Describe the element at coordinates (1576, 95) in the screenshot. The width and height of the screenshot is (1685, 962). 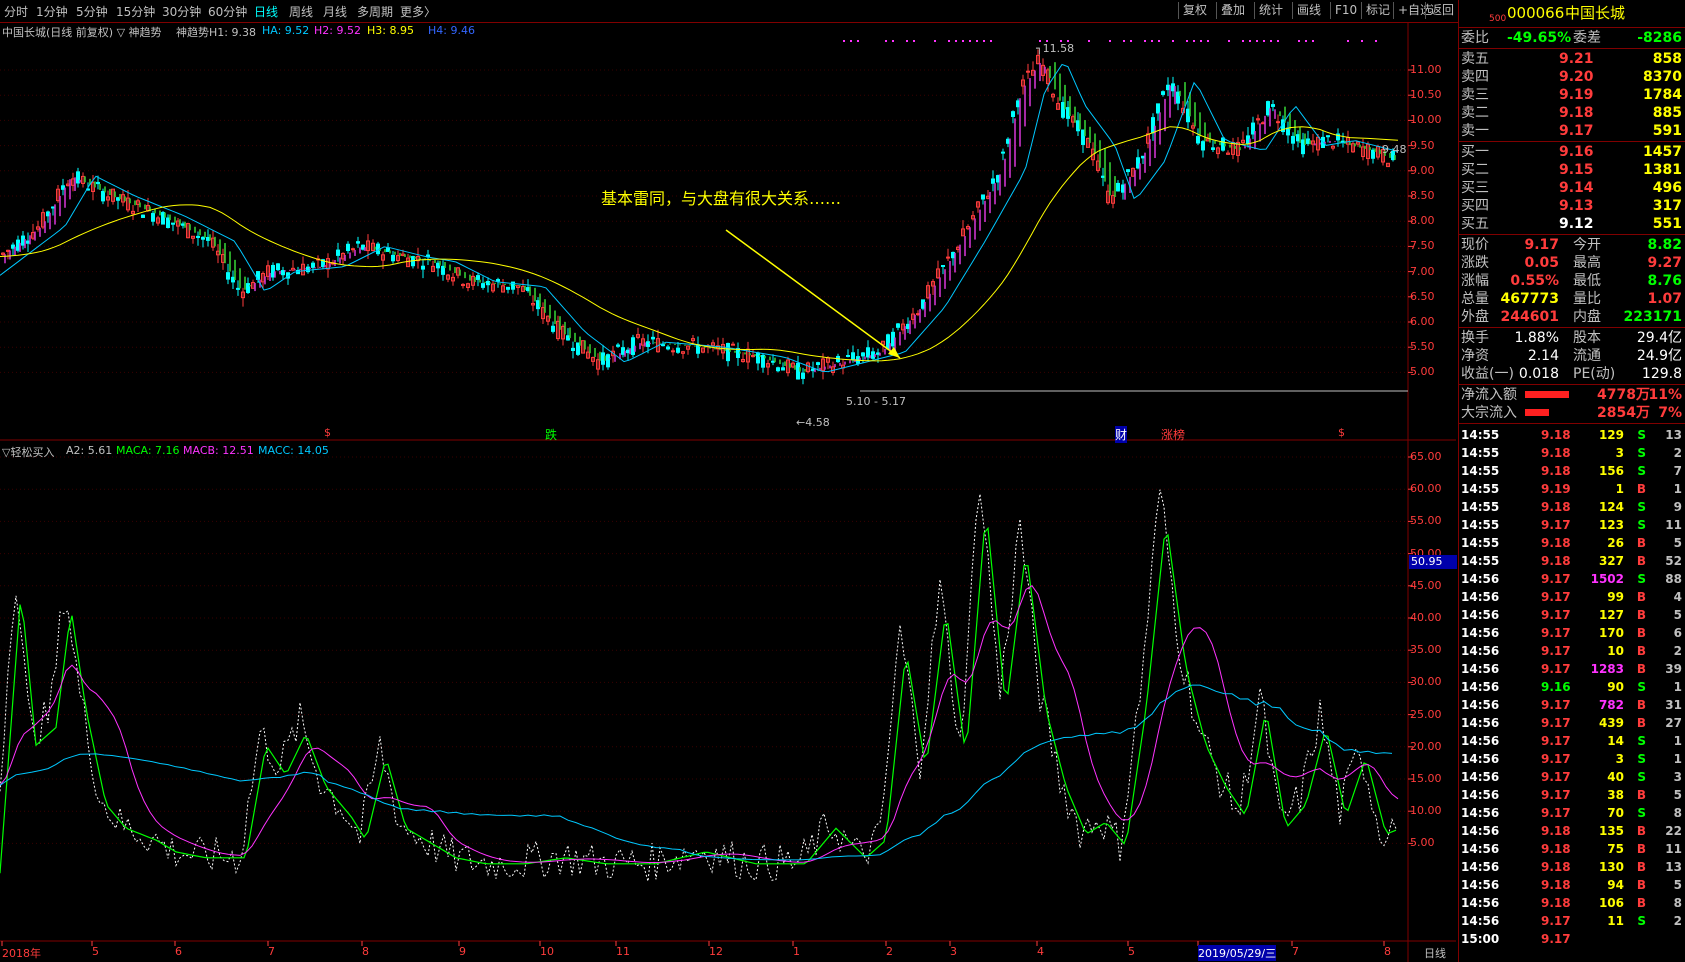
I see `sell-level-price: 9.19` at that location.